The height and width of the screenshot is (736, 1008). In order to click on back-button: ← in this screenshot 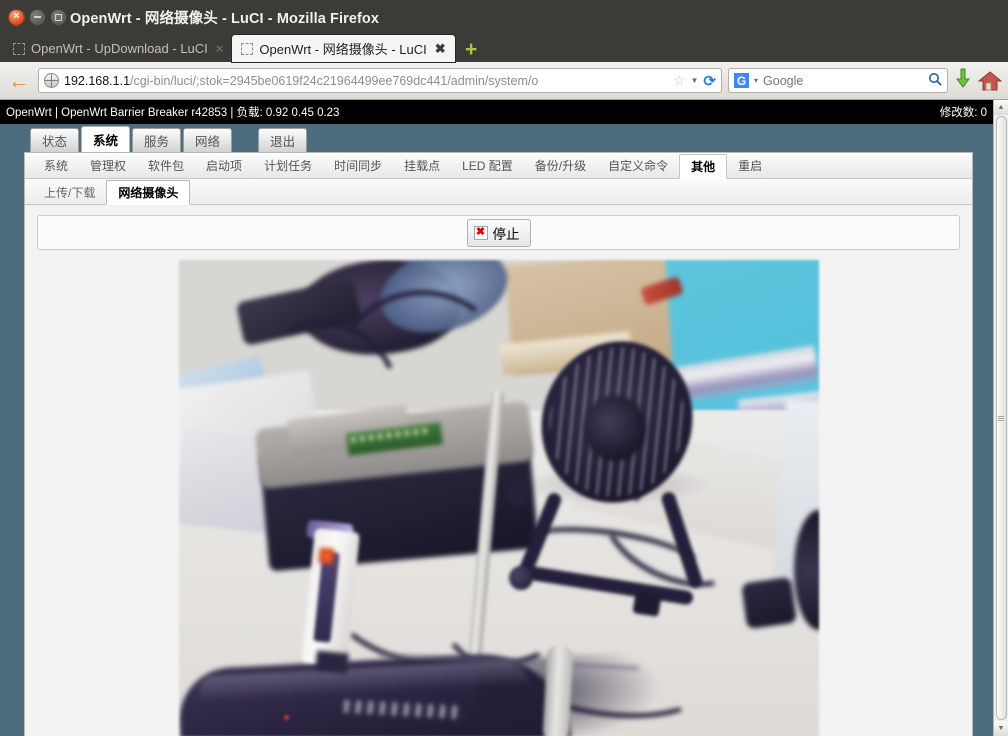, I will do `click(19, 81)`.